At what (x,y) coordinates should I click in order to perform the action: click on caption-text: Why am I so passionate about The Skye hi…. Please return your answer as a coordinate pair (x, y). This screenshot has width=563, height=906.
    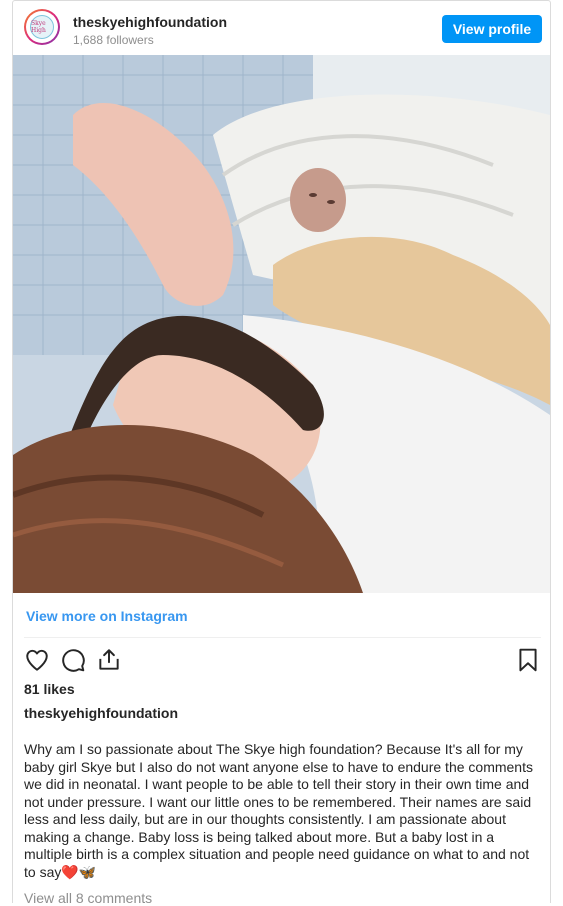
    Looking at the image, I should click on (284, 811).